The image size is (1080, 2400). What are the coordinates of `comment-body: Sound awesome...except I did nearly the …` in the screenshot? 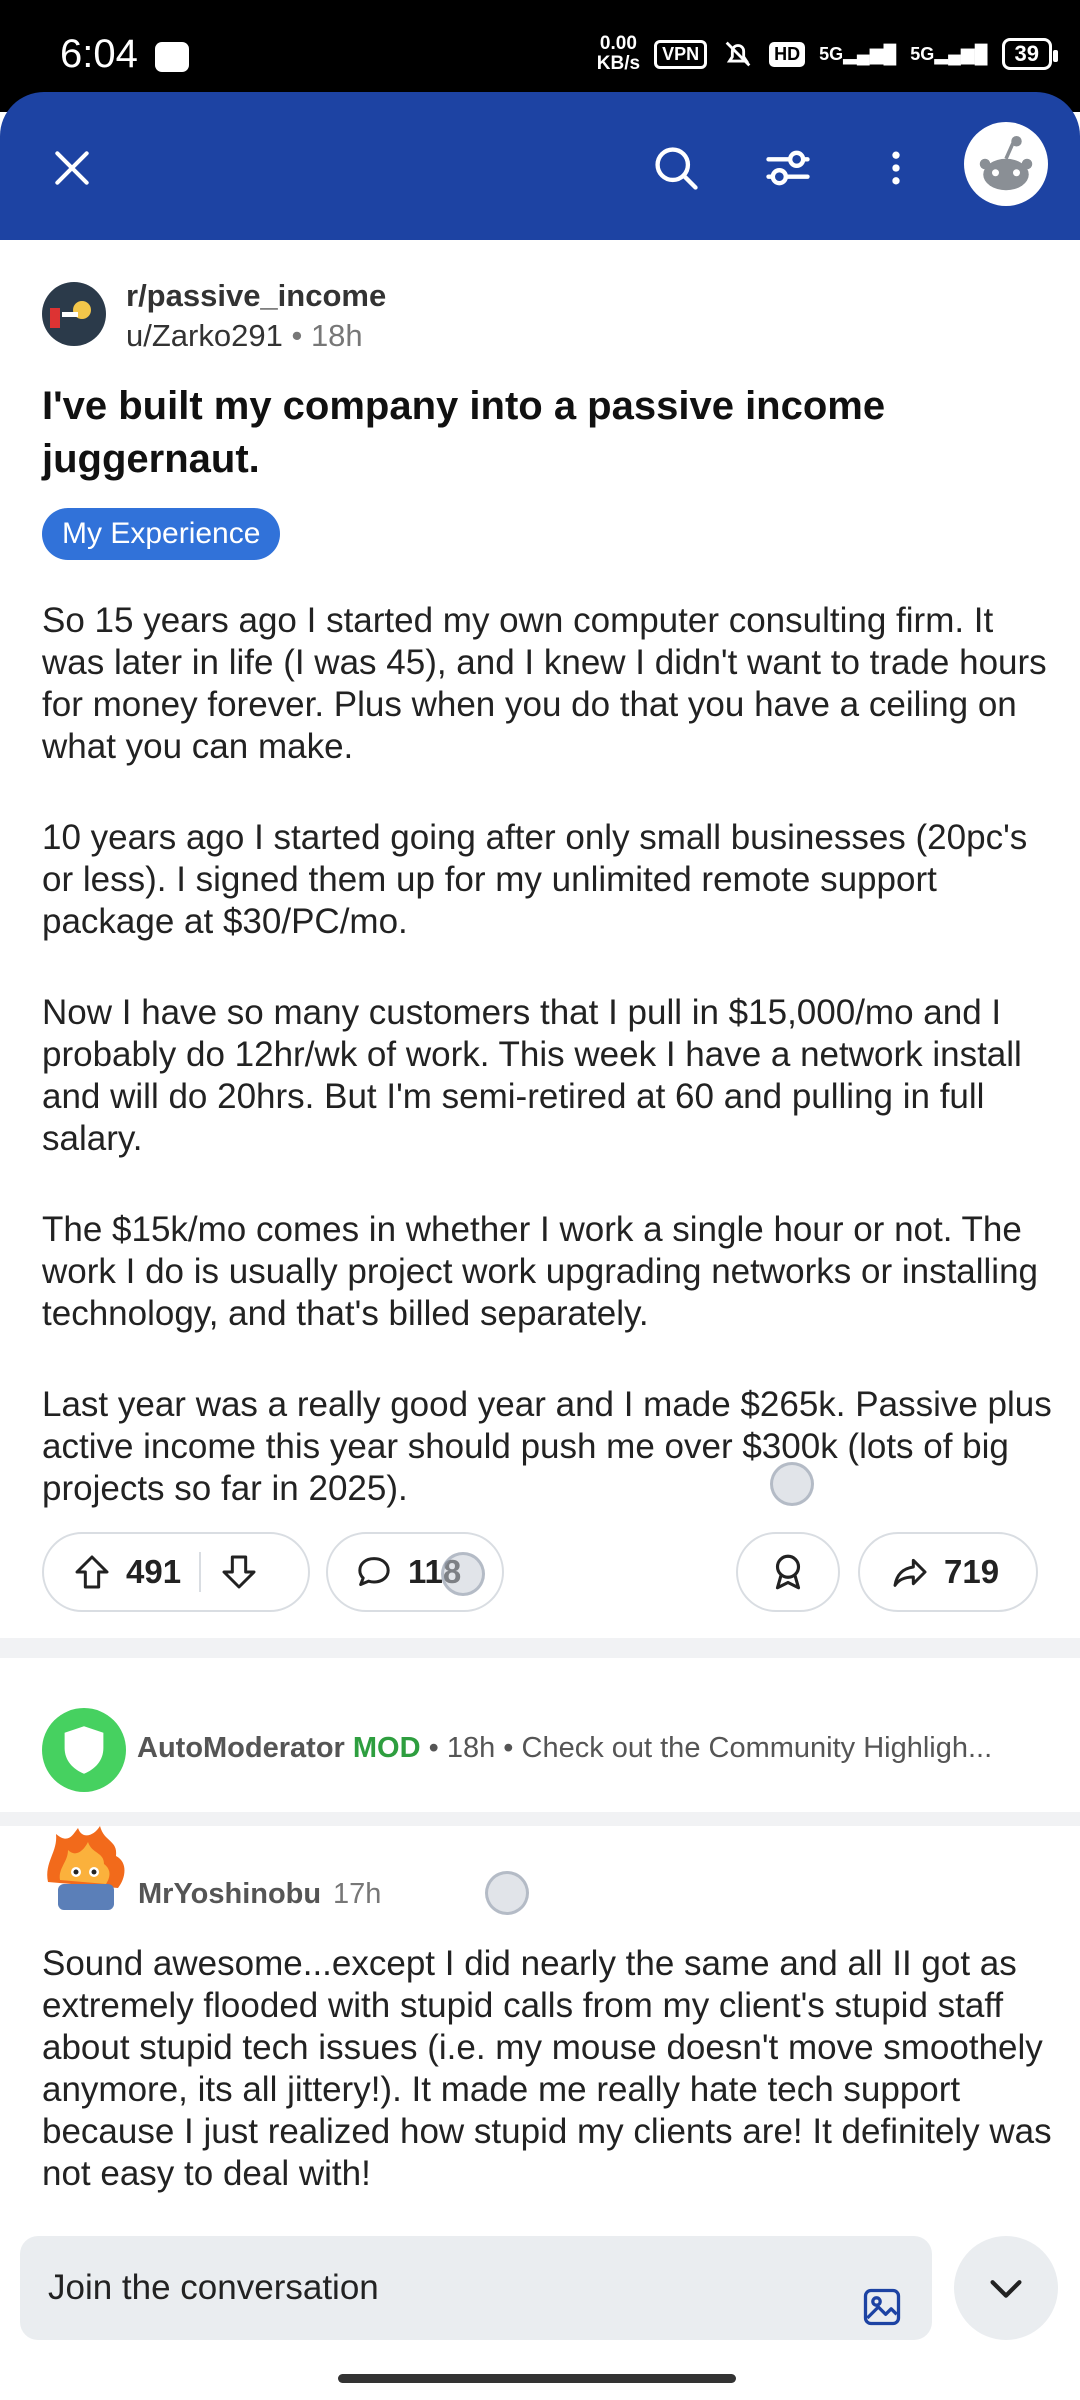 It's located at (547, 2068).